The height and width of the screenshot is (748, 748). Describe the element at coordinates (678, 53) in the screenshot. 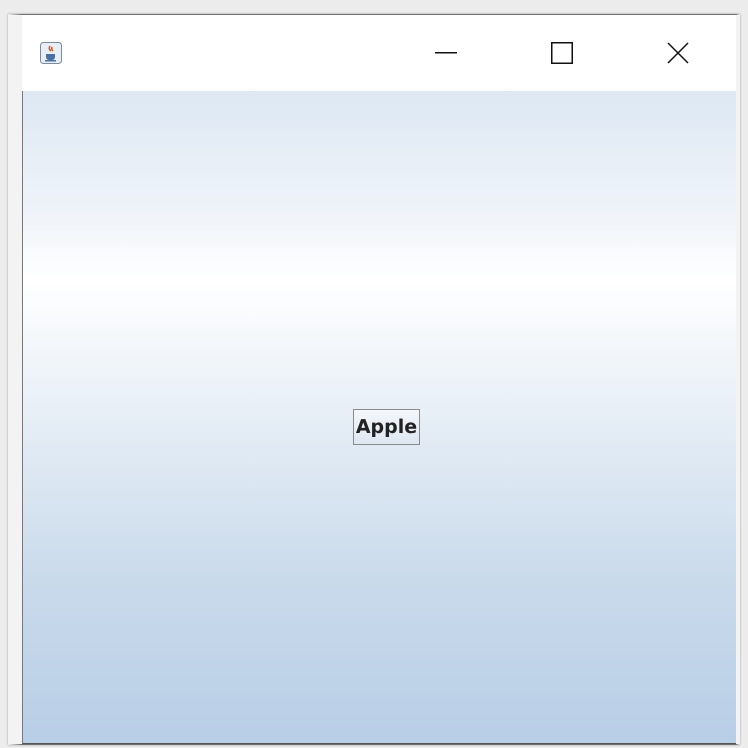

I see `close-icon` at that location.